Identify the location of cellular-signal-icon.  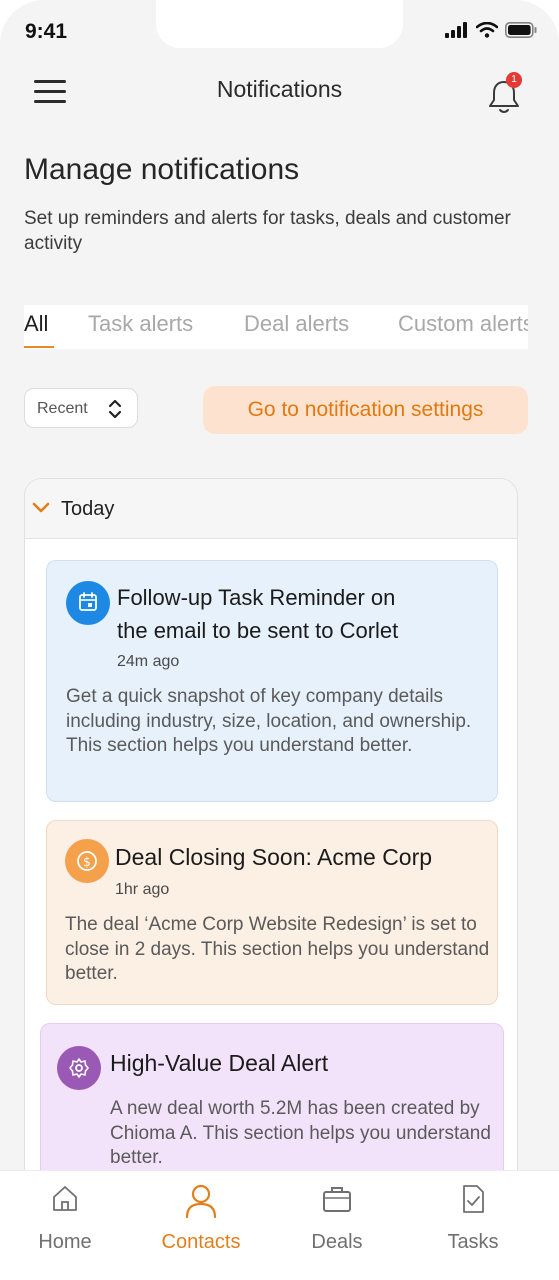
(456, 30).